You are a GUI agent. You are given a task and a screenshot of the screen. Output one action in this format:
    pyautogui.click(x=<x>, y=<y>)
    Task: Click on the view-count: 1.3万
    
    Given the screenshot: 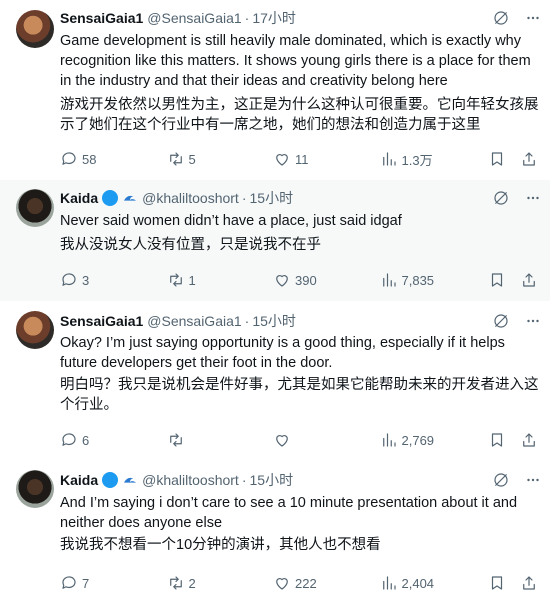 What is the action you would take?
    pyautogui.click(x=417, y=160)
    